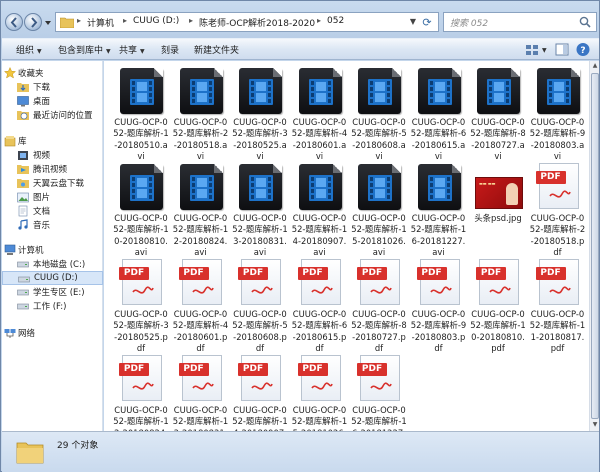  Describe the element at coordinates (170, 49) in the screenshot. I see `burn-button: 刻录` at that location.